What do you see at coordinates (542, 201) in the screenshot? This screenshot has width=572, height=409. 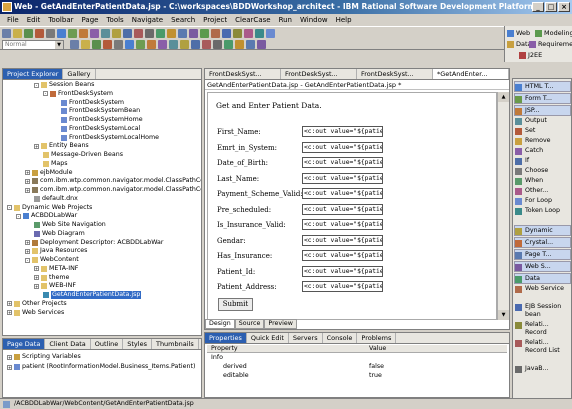 I see `palette-item: For Loop` at bounding box center [542, 201].